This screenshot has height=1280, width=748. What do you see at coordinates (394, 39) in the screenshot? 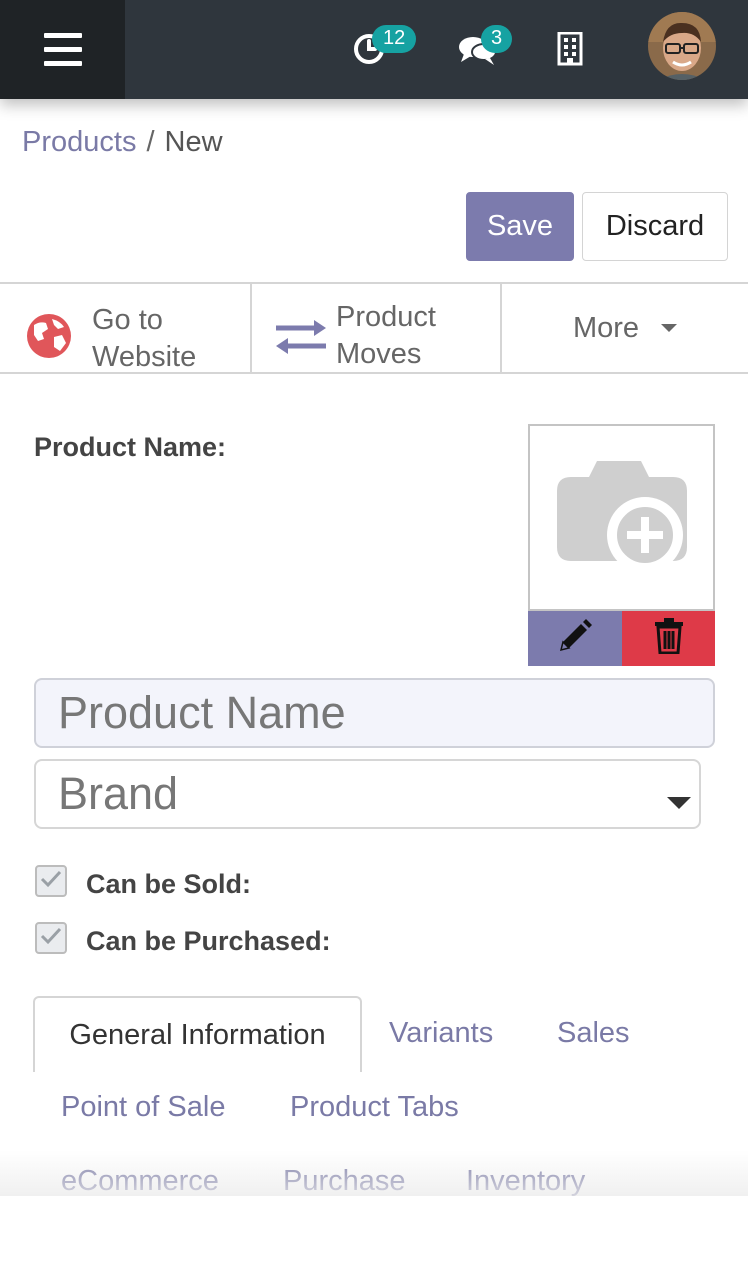
I see `activity-count-badge: 12` at bounding box center [394, 39].